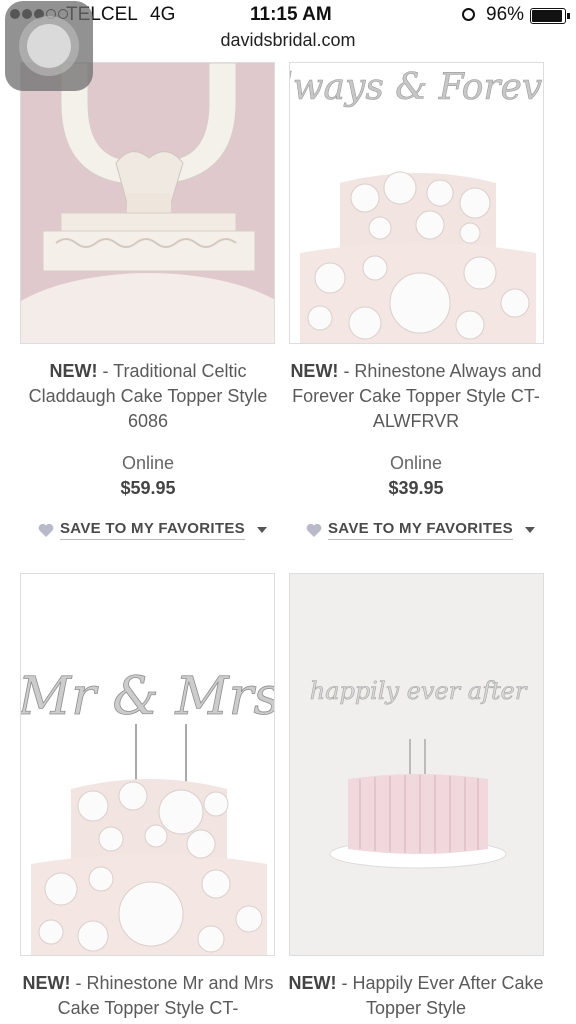  Describe the element at coordinates (417, 87) in the screenshot. I see `svg-text: Always & Forever` at that location.